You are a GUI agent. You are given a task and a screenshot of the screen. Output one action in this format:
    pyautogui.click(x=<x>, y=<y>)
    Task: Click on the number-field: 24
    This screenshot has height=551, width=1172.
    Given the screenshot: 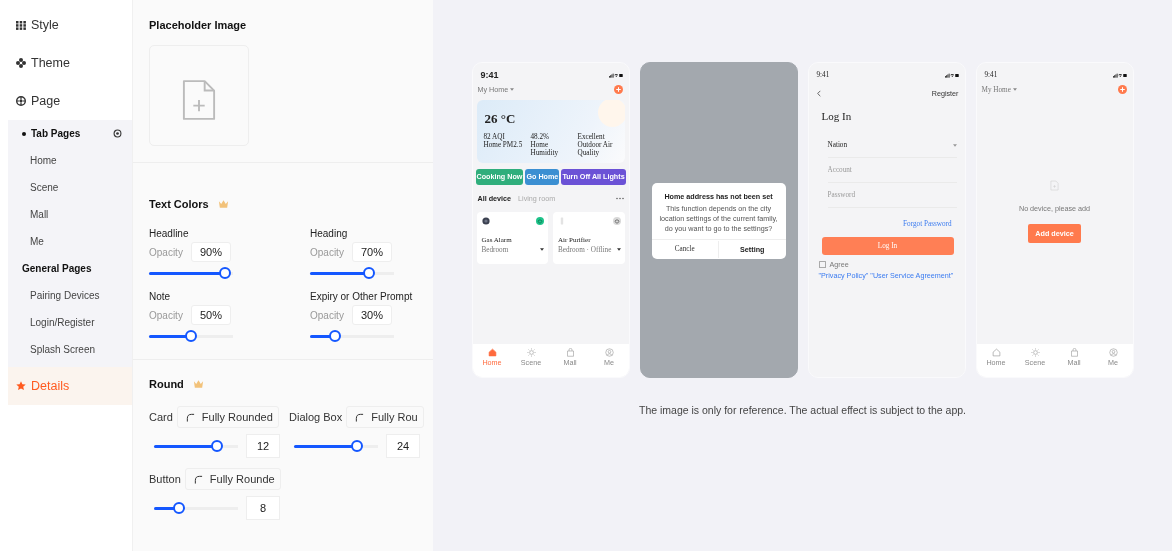 What is the action you would take?
    pyautogui.click(x=403, y=446)
    